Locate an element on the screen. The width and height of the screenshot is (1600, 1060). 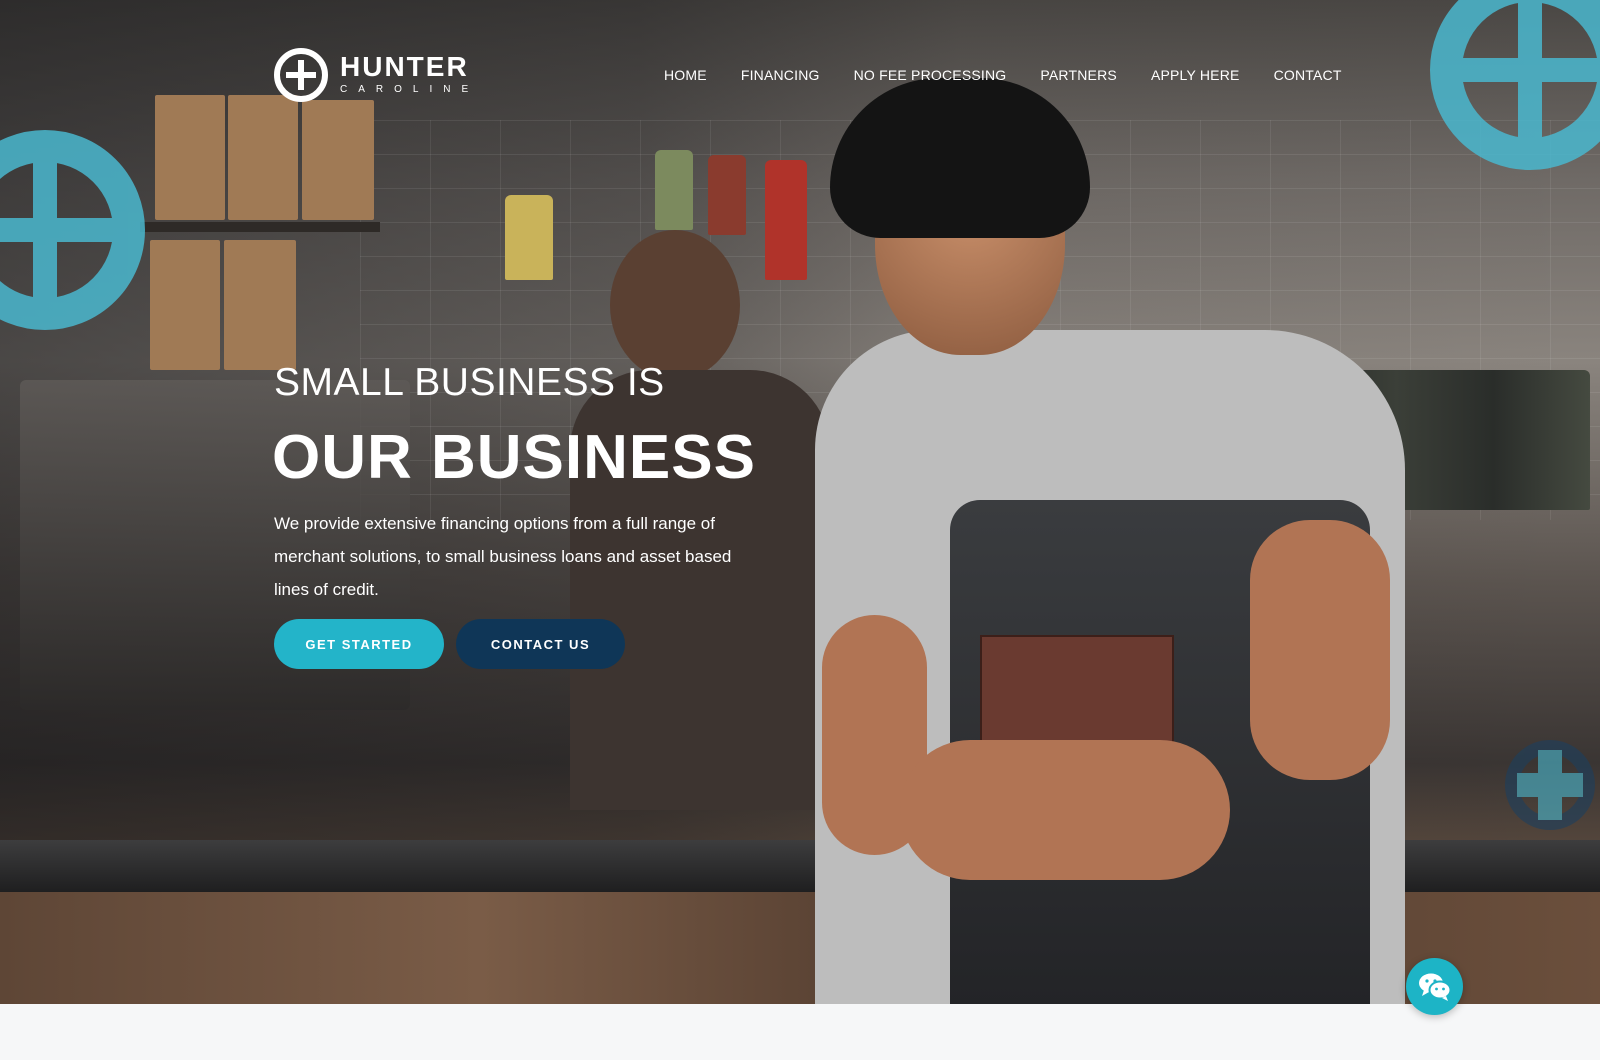
apron-pocket is located at coordinates (1077, 689).